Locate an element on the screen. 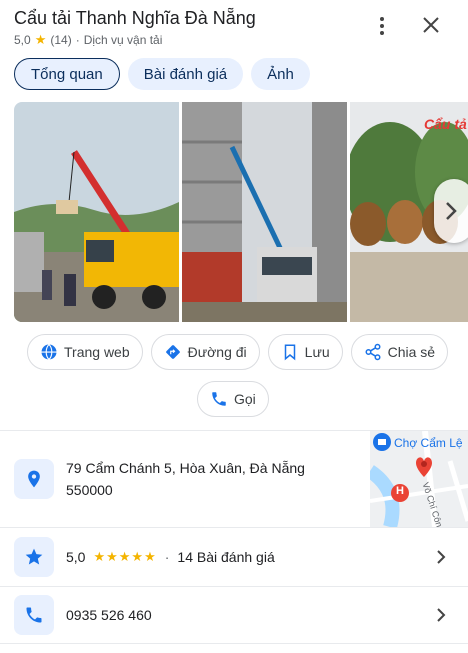 The image size is (468, 653). share-button: Chia sẻ is located at coordinates (399, 352).